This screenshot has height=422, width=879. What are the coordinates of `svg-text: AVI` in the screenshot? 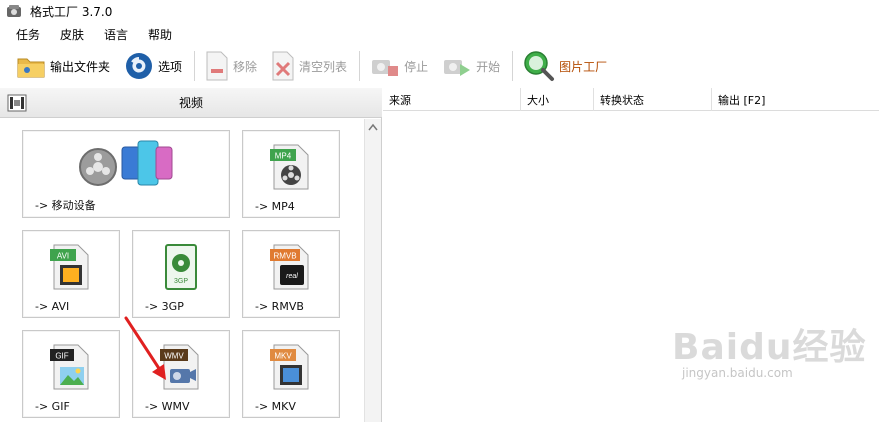 It's located at (63, 256).